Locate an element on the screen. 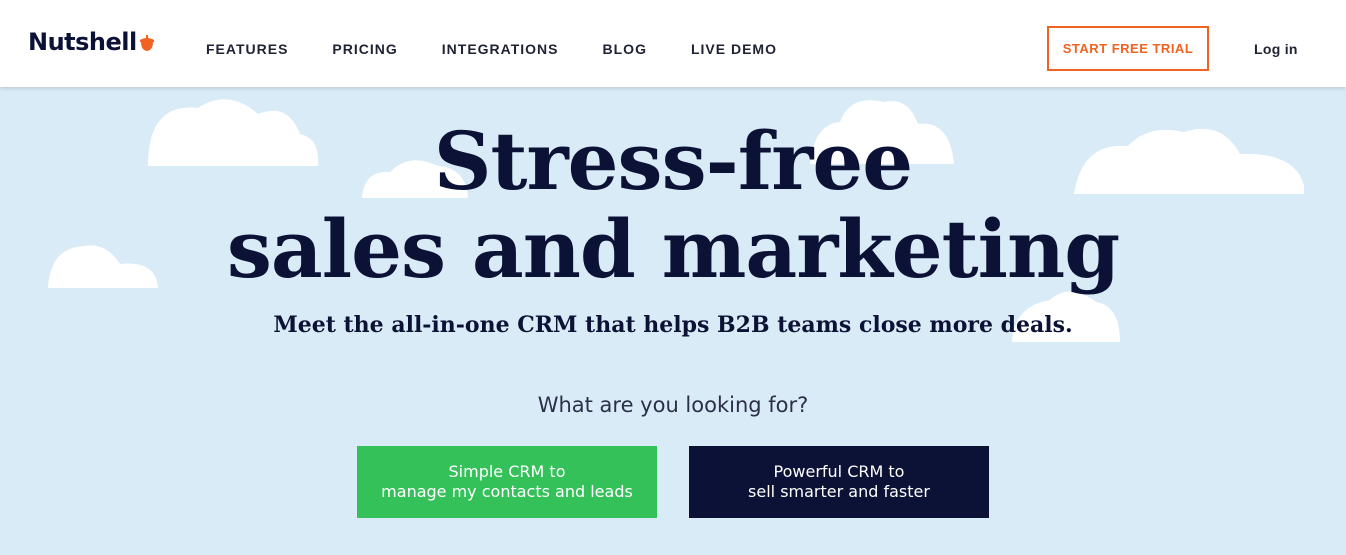  simple-crm-line2: manage my contacts and leads is located at coordinates (507, 491).